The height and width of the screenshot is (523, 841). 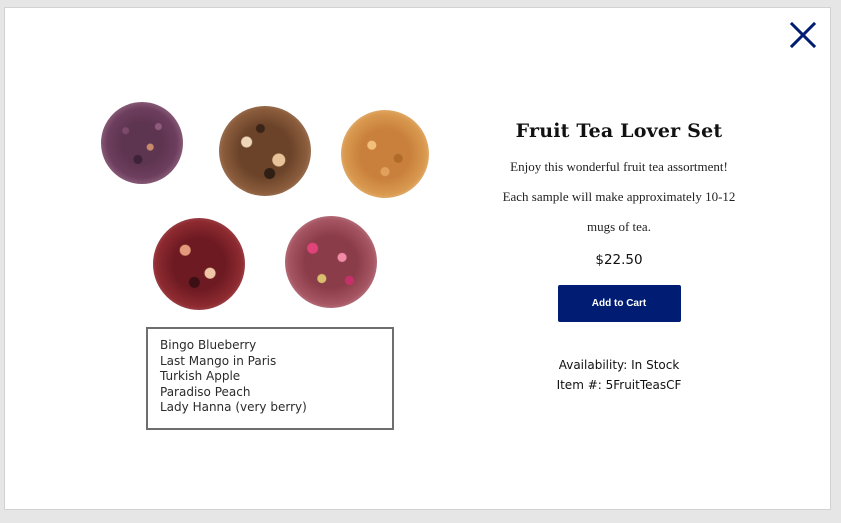 What do you see at coordinates (619, 260) in the screenshot?
I see `product-price: $22.50` at bounding box center [619, 260].